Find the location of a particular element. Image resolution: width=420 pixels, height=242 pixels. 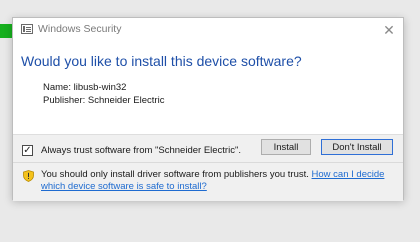

device-name: Name: libusb-win32 is located at coordinates (85, 87).